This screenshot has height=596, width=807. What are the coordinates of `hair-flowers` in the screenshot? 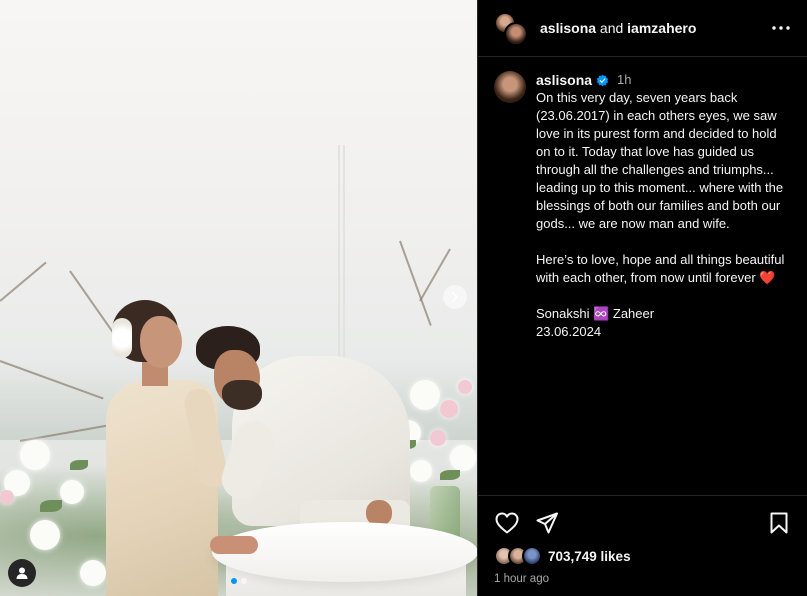 It's located at (122, 338).